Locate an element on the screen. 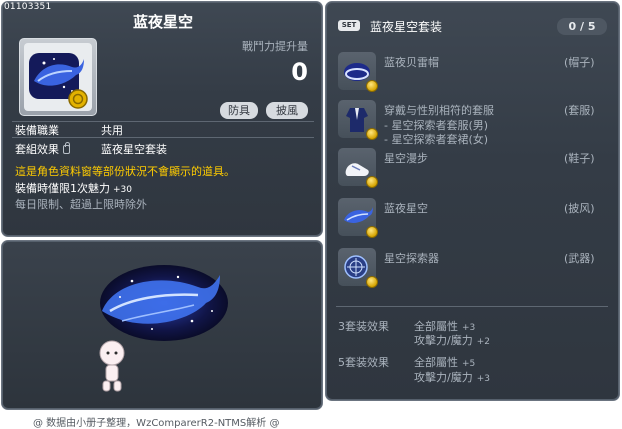 Image resolution: width=622 pixels, height=429 pixels. equip-limit-note: 每日限制、超過上限時除外 is located at coordinates (81, 204).